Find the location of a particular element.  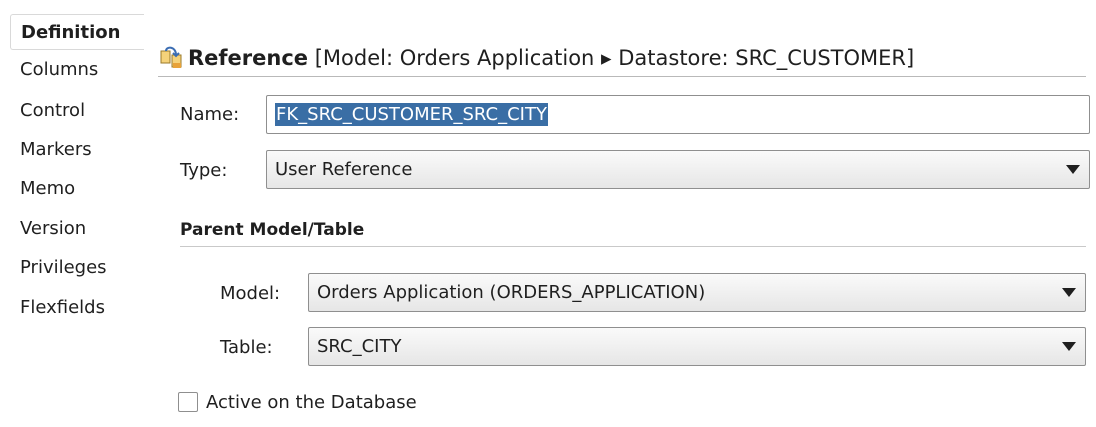

type-select: User Reference is located at coordinates (678, 169).